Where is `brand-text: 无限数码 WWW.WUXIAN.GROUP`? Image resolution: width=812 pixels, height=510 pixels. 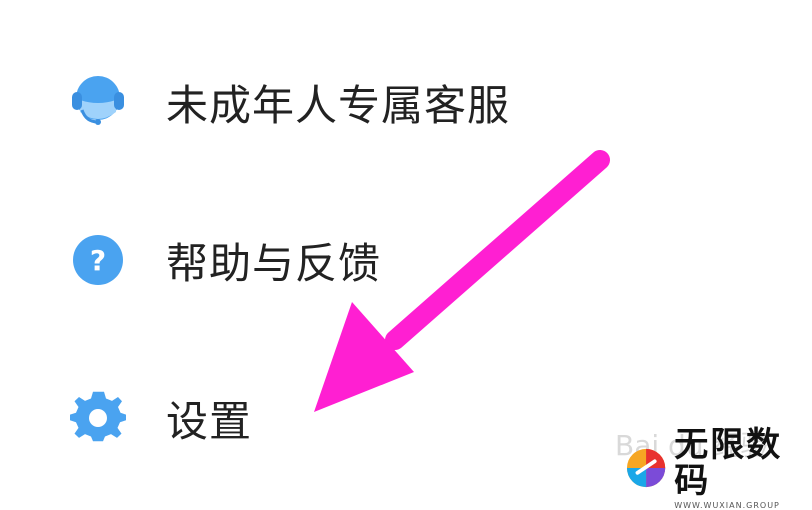 brand-text: 无限数码 WWW.WUXIAN.GROUP is located at coordinates (743, 468).